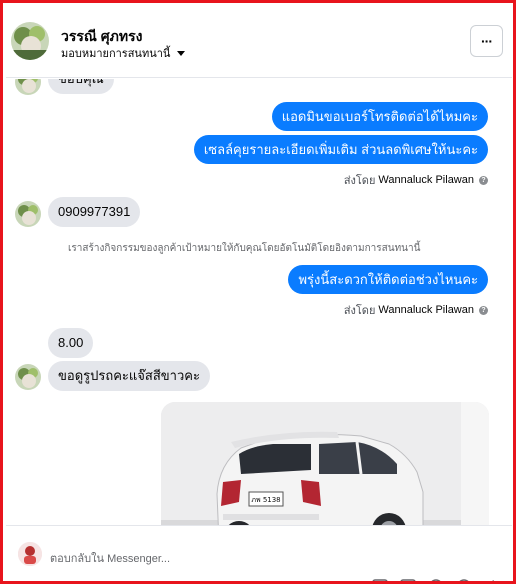  I want to click on caret-down-icon, so click(181, 53).